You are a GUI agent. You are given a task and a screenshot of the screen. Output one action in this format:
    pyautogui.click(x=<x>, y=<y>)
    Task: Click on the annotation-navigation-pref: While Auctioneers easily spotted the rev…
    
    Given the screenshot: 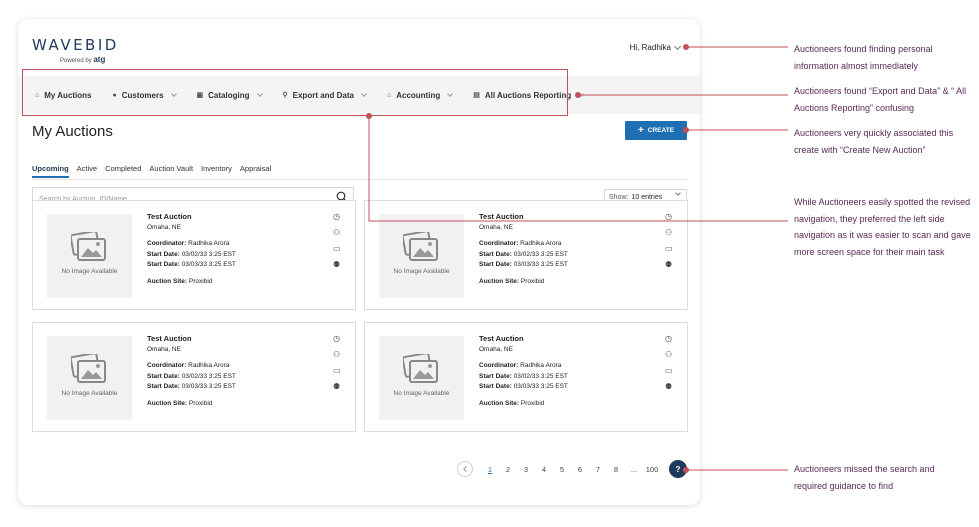 What is the action you would take?
    pyautogui.click(x=882, y=227)
    